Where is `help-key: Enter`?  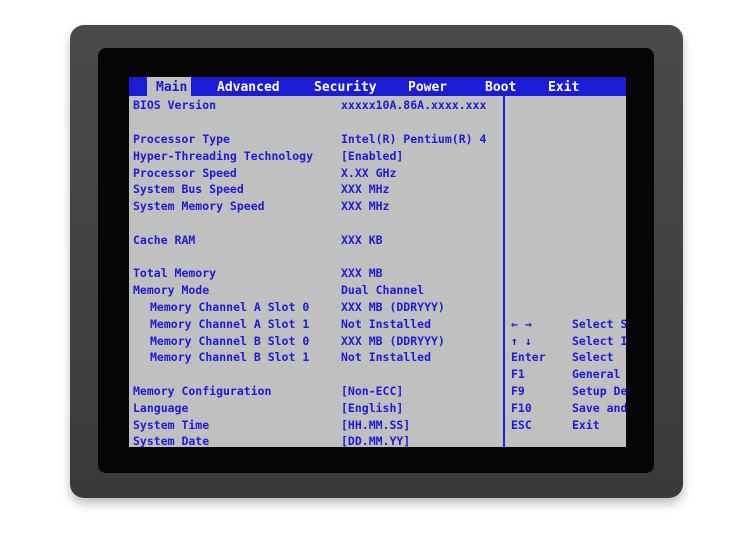 help-key: Enter is located at coordinates (528, 357).